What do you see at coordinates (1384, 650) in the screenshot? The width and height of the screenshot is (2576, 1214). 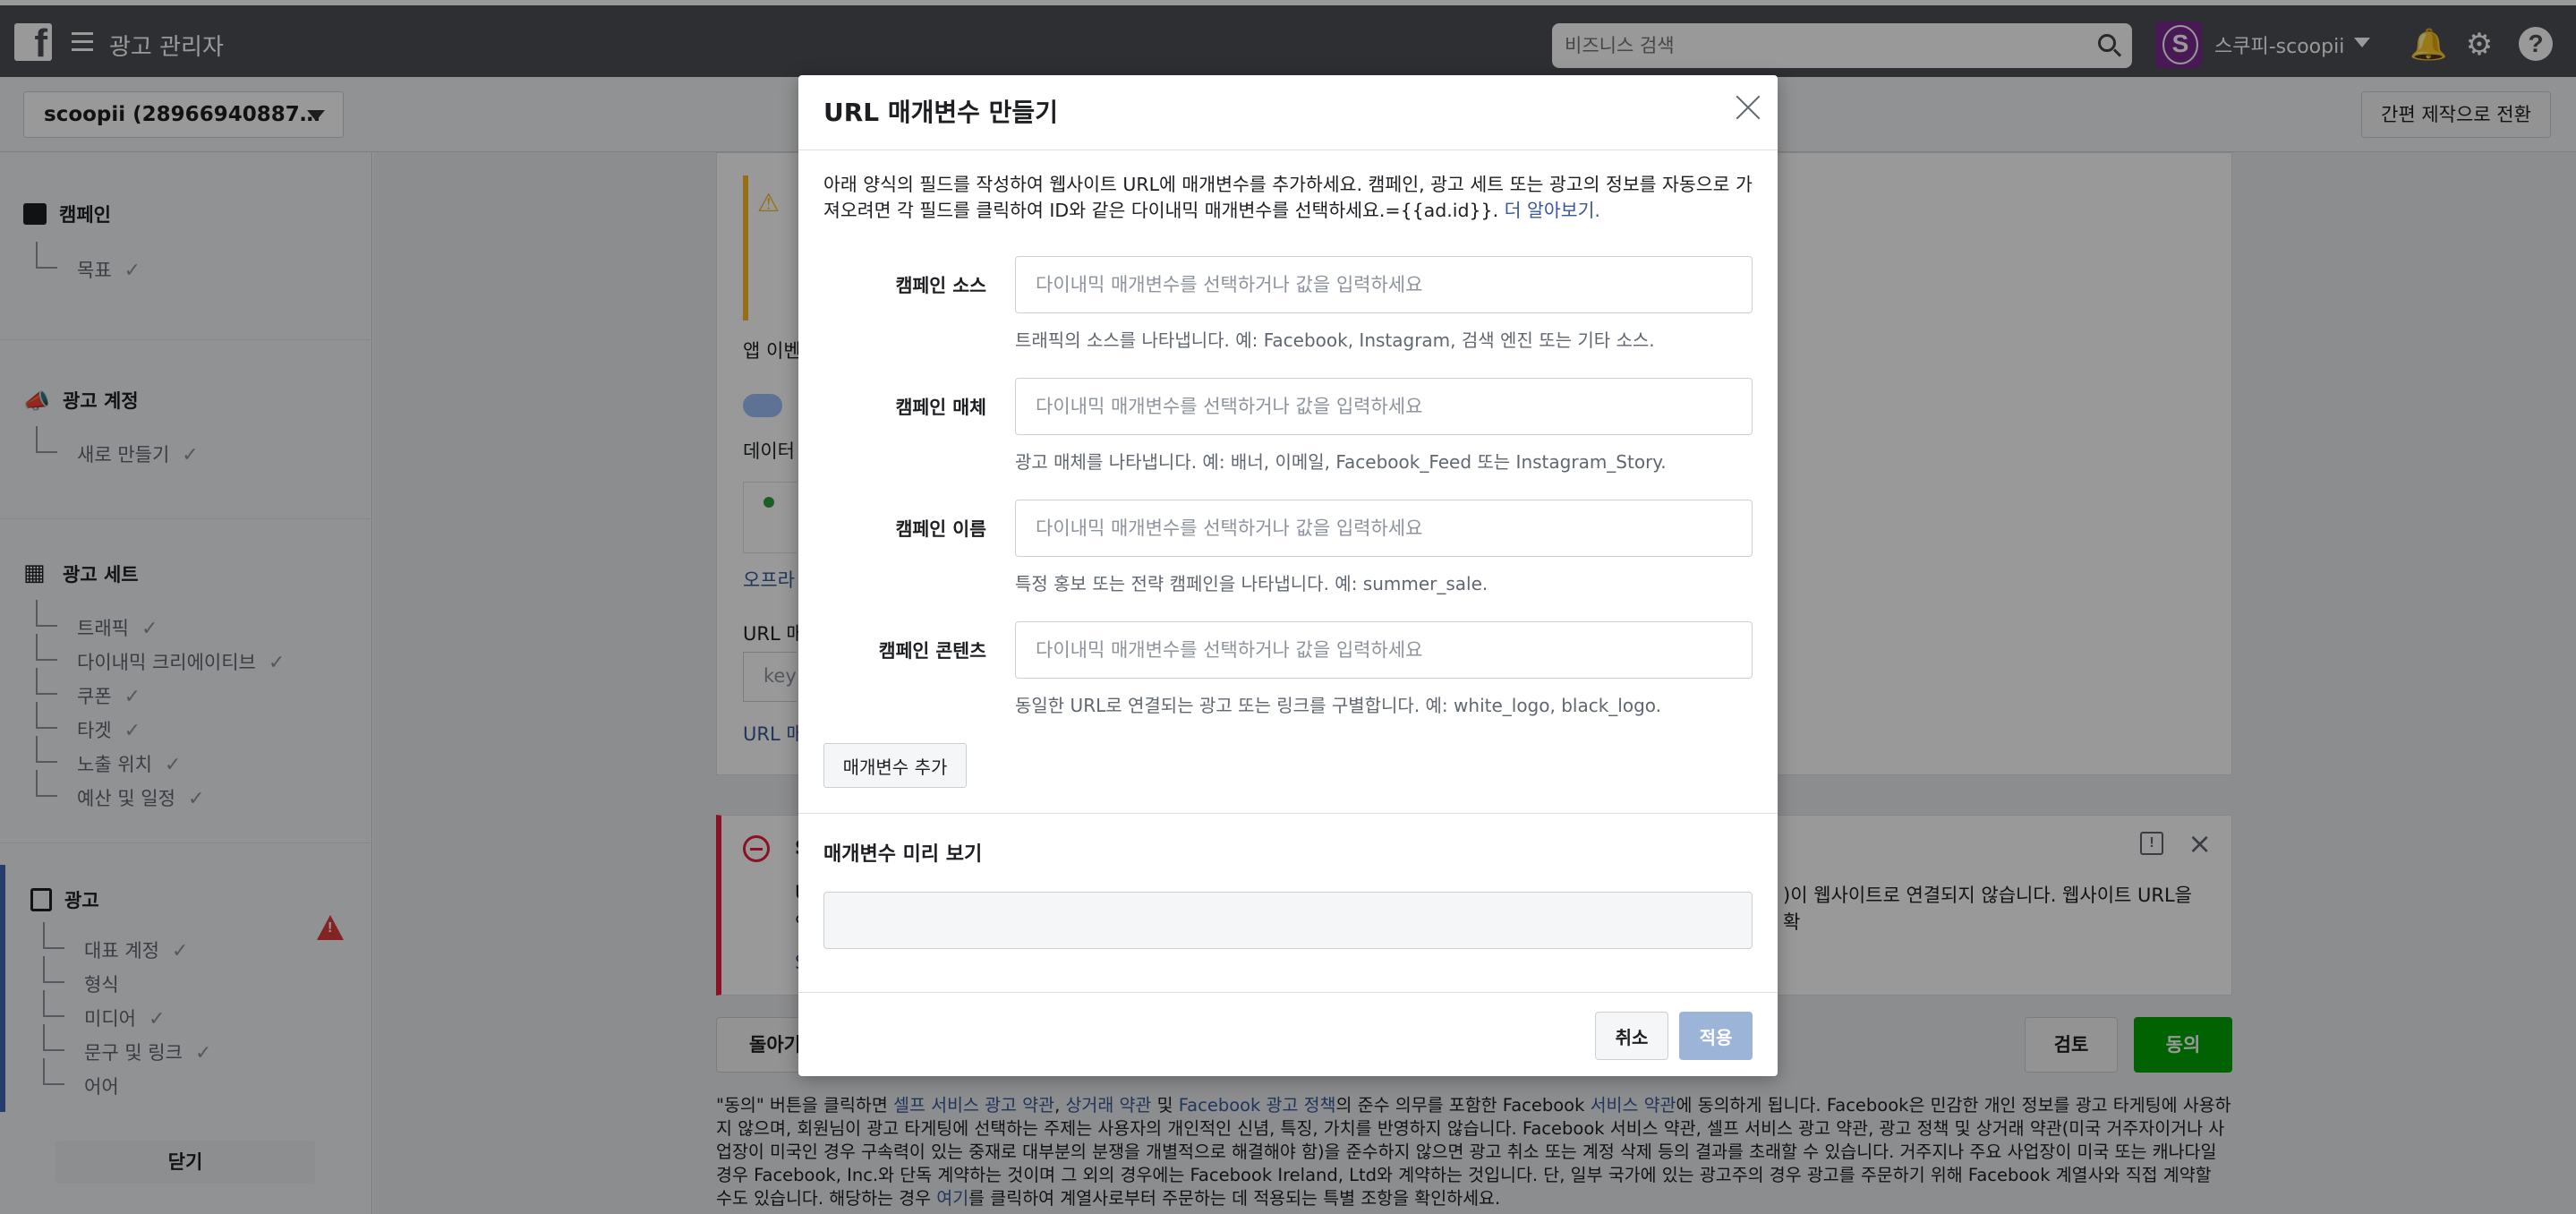 I see `campaign-content-input` at bounding box center [1384, 650].